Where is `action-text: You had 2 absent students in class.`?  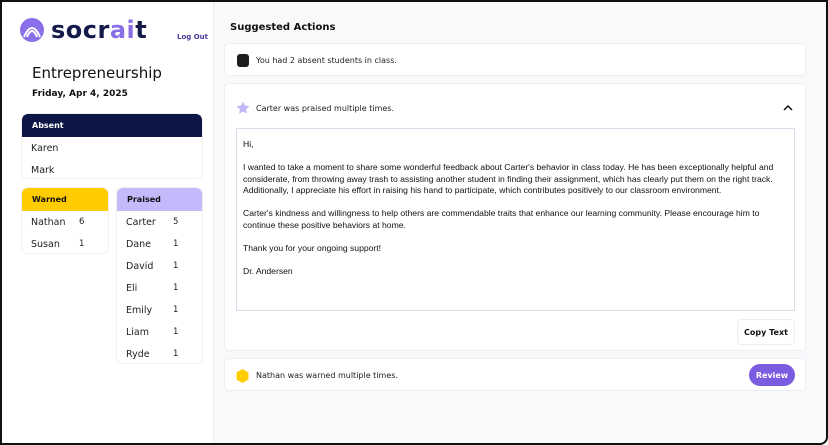
action-text: You had 2 absent students in class. is located at coordinates (326, 60).